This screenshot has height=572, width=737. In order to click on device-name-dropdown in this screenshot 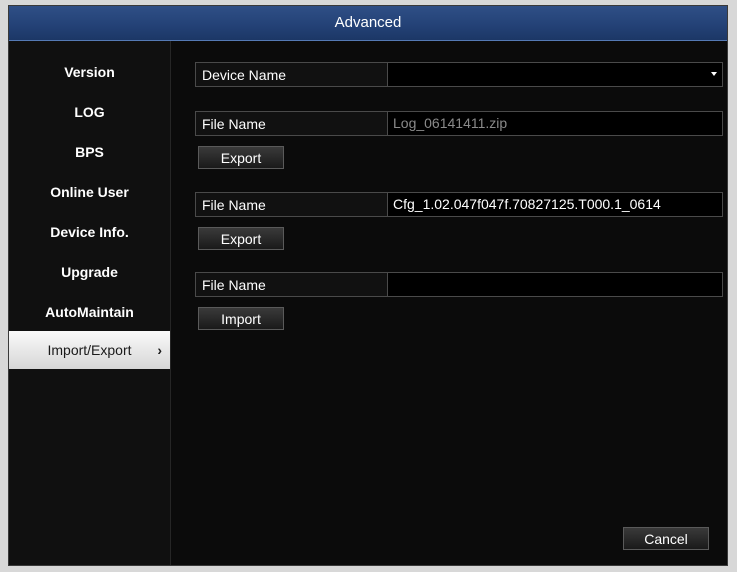, I will do `click(555, 74)`.